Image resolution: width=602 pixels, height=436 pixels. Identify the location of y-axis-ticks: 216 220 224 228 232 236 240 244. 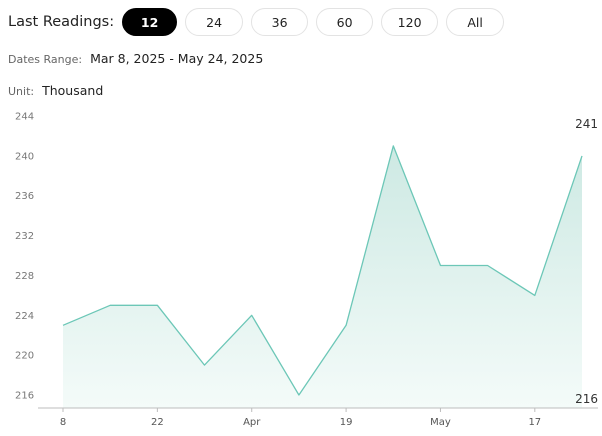
(24, 257).